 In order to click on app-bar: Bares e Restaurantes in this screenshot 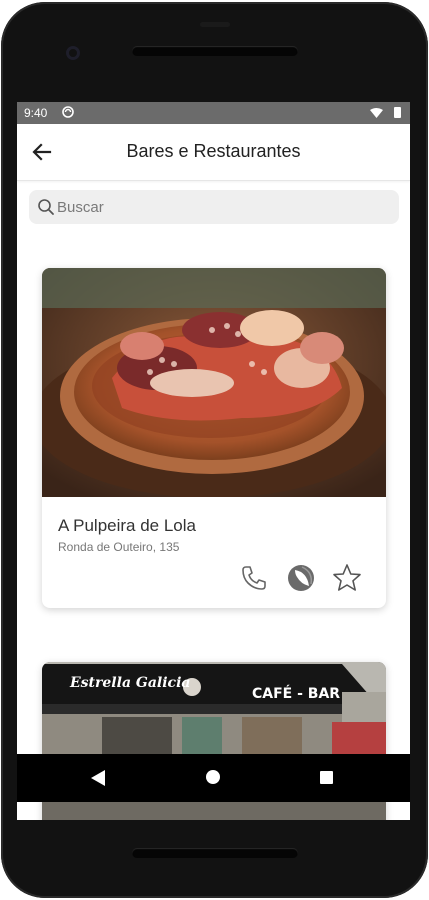, I will do `click(213, 152)`.